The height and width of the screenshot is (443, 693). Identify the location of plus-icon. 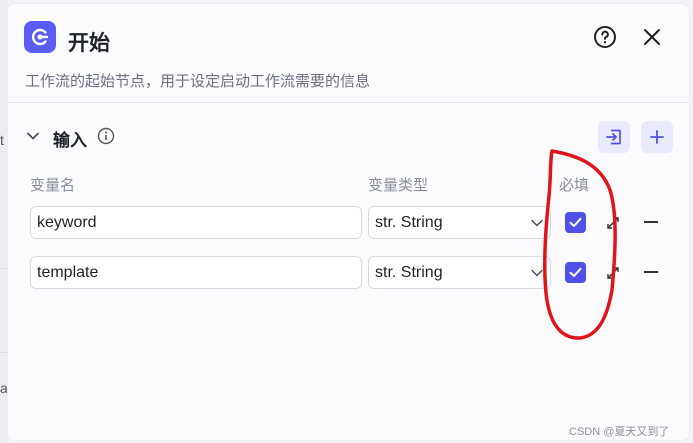
(657, 137).